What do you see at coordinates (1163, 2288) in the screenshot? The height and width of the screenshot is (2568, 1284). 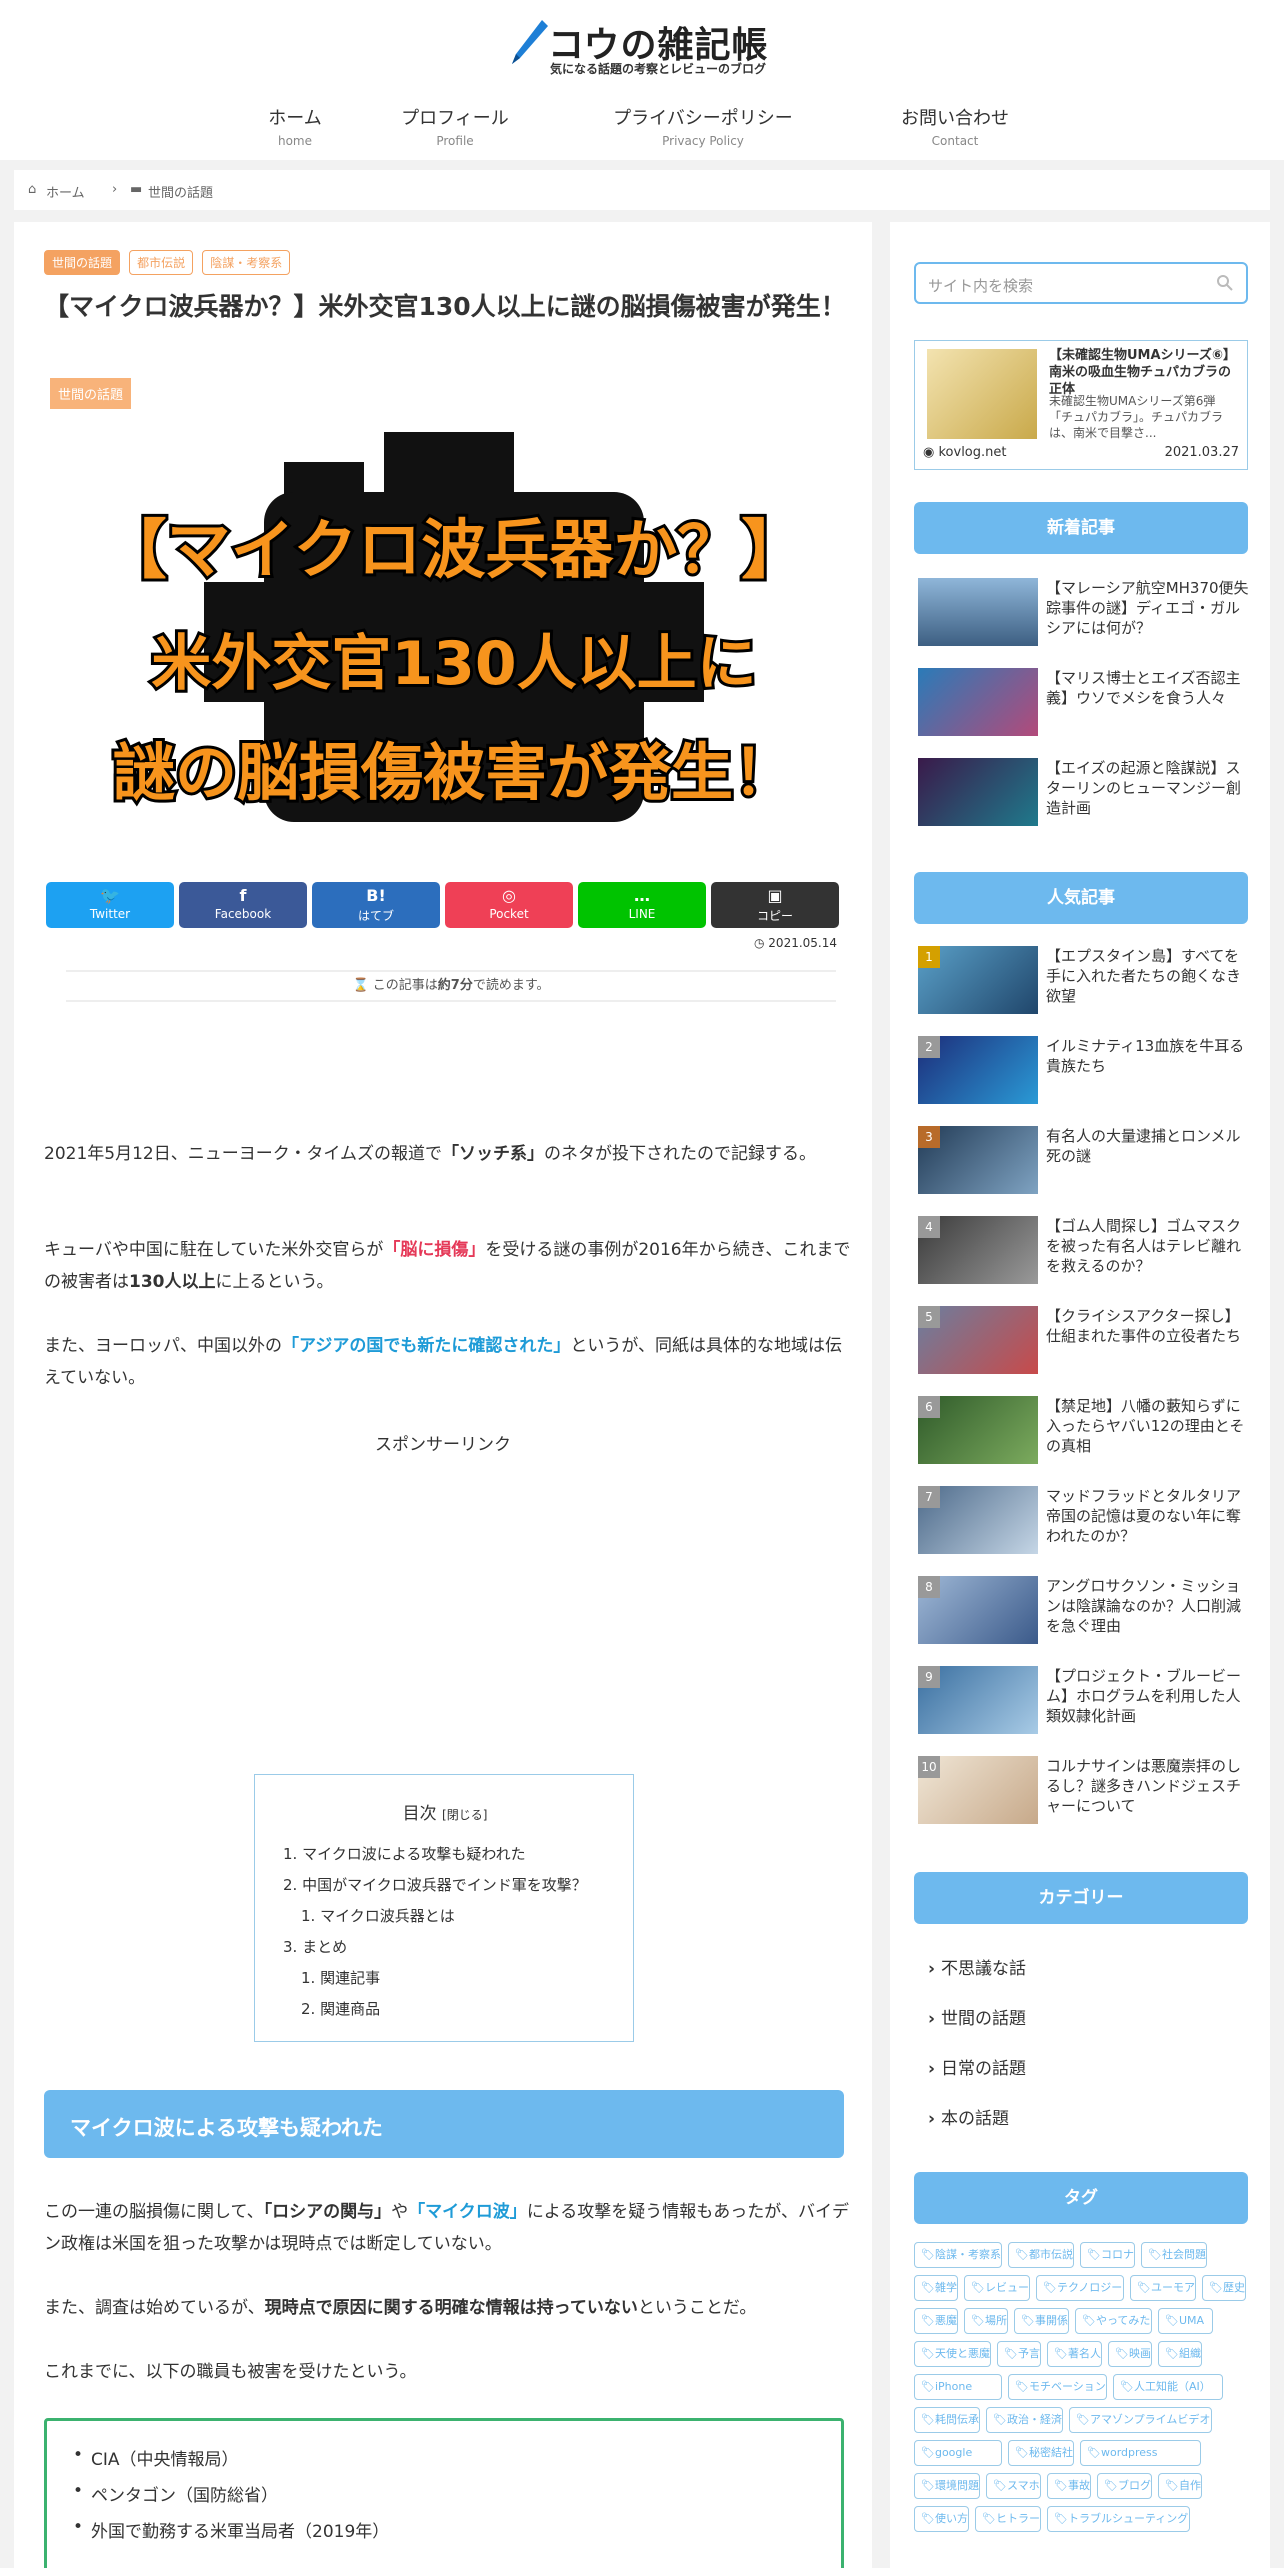 I see `tag-link: 🏷ユーモア` at bounding box center [1163, 2288].